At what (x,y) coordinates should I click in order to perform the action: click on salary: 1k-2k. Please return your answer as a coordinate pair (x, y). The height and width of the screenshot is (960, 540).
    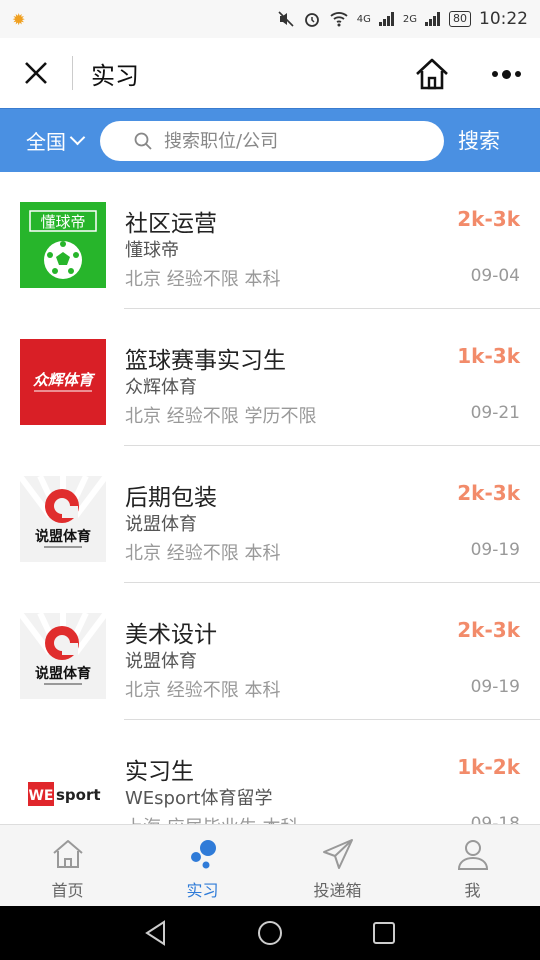
    Looking at the image, I should click on (488, 767).